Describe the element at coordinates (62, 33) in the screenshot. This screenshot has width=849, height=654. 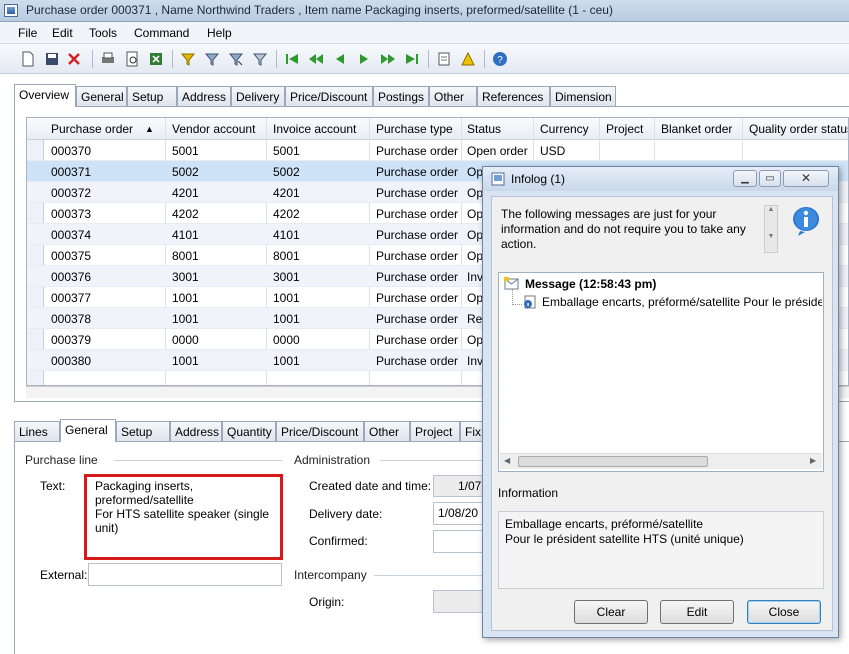
I see `menu-edit: Edit` at that location.